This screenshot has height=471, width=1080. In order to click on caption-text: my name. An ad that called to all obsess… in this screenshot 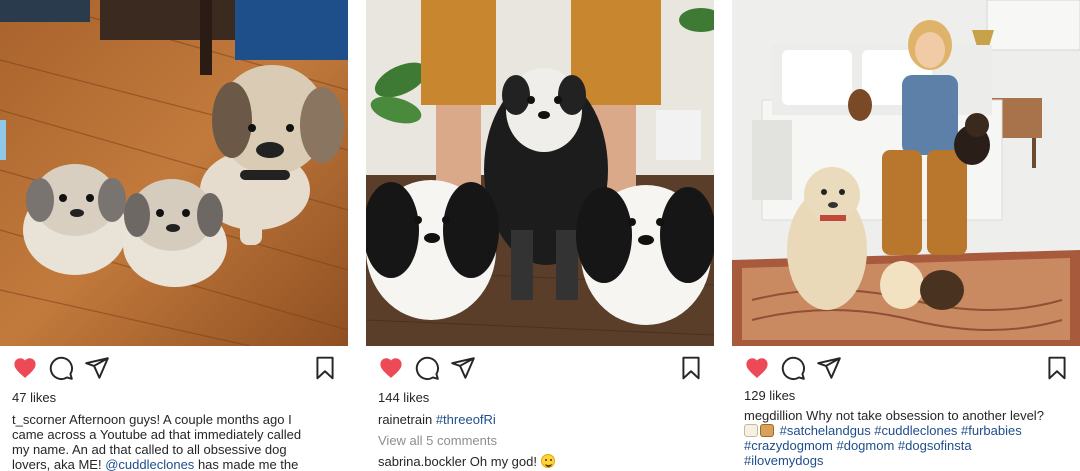, I will do `click(149, 449)`.